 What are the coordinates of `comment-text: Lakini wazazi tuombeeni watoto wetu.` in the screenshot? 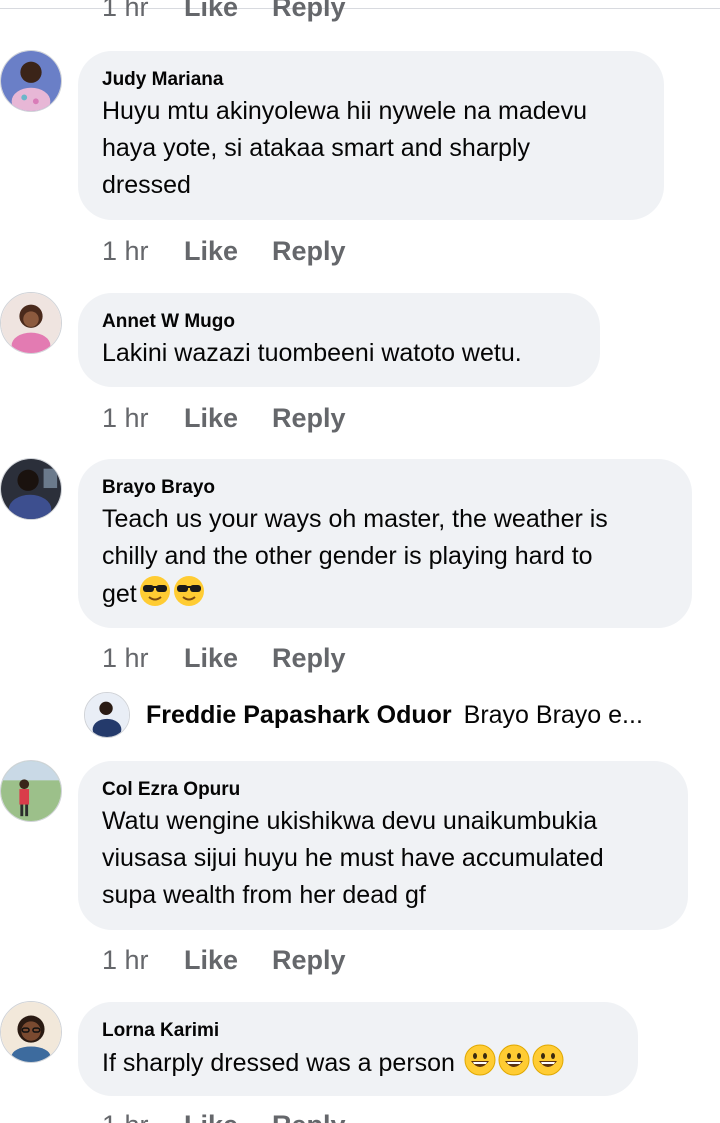 It's located at (312, 353).